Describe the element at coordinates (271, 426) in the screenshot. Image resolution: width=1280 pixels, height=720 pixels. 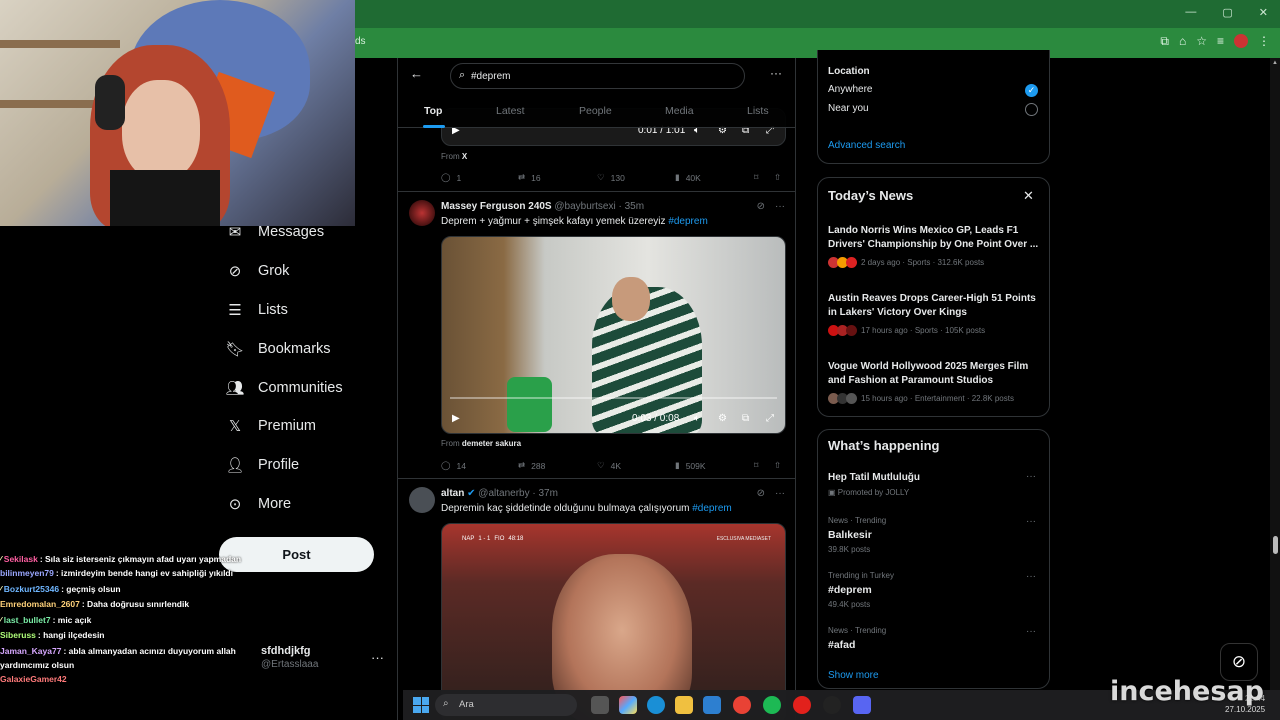
I see `nav-premium: 𝕏 Premium` at that location.